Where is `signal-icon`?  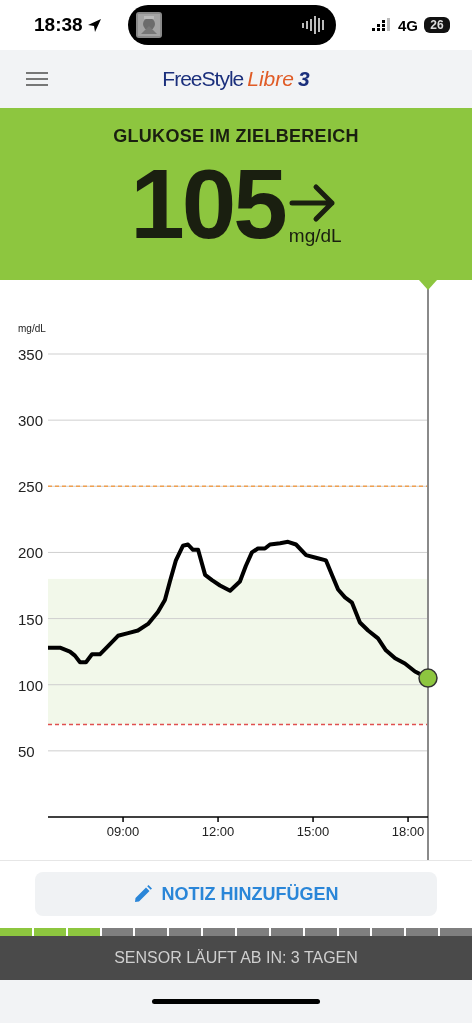 signal-icon is located at coordinates (382, 25).